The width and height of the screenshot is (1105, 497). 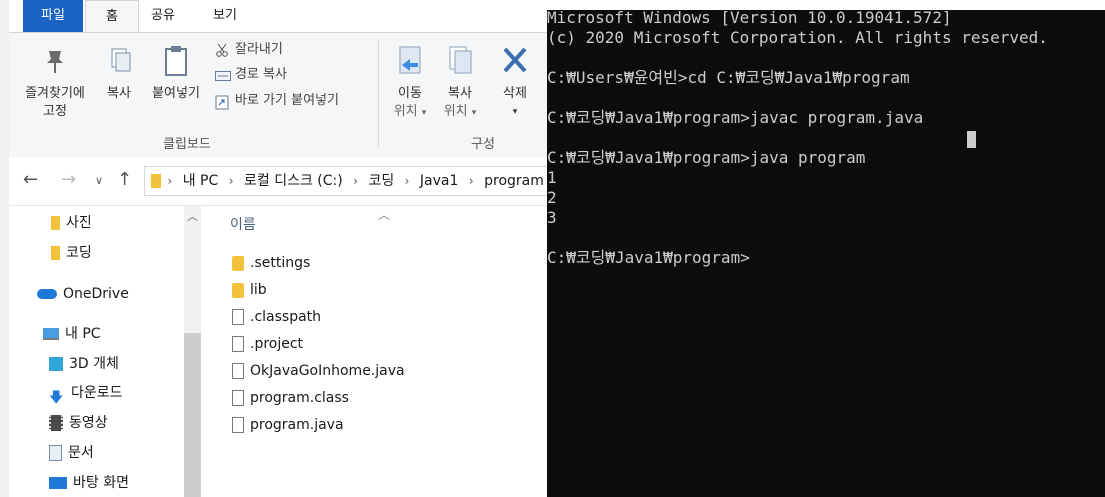 I want to click on cube-icon, so click(x=56, y=364).